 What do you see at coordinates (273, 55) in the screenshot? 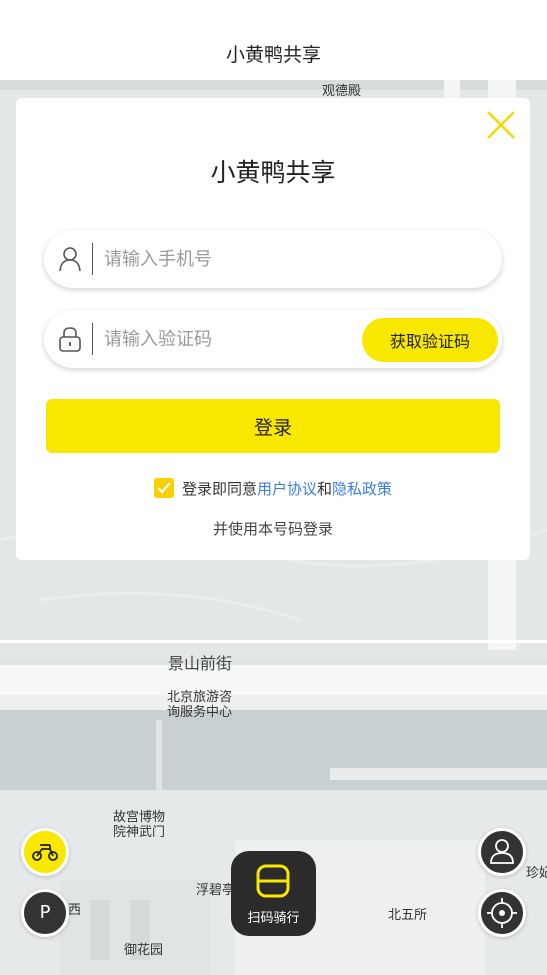
I see `header-title: 小黄鸭共享` at bounding box center [273, 55].